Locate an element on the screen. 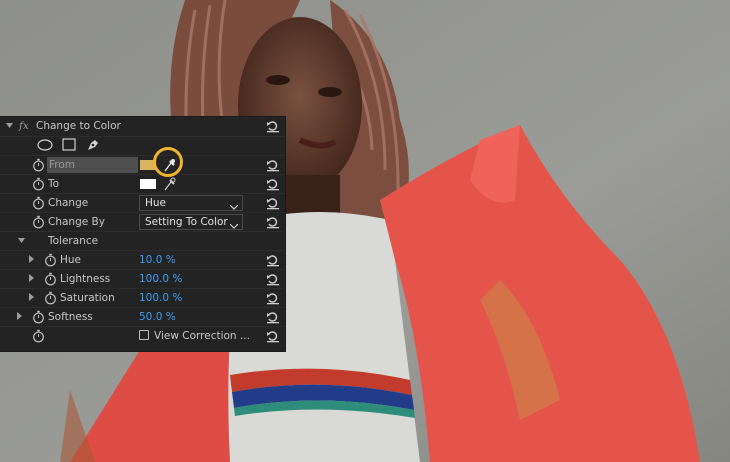 The height and width of the screenshot is (462, 730). rectangle-mask-icon is located at coordinates (69, 146).